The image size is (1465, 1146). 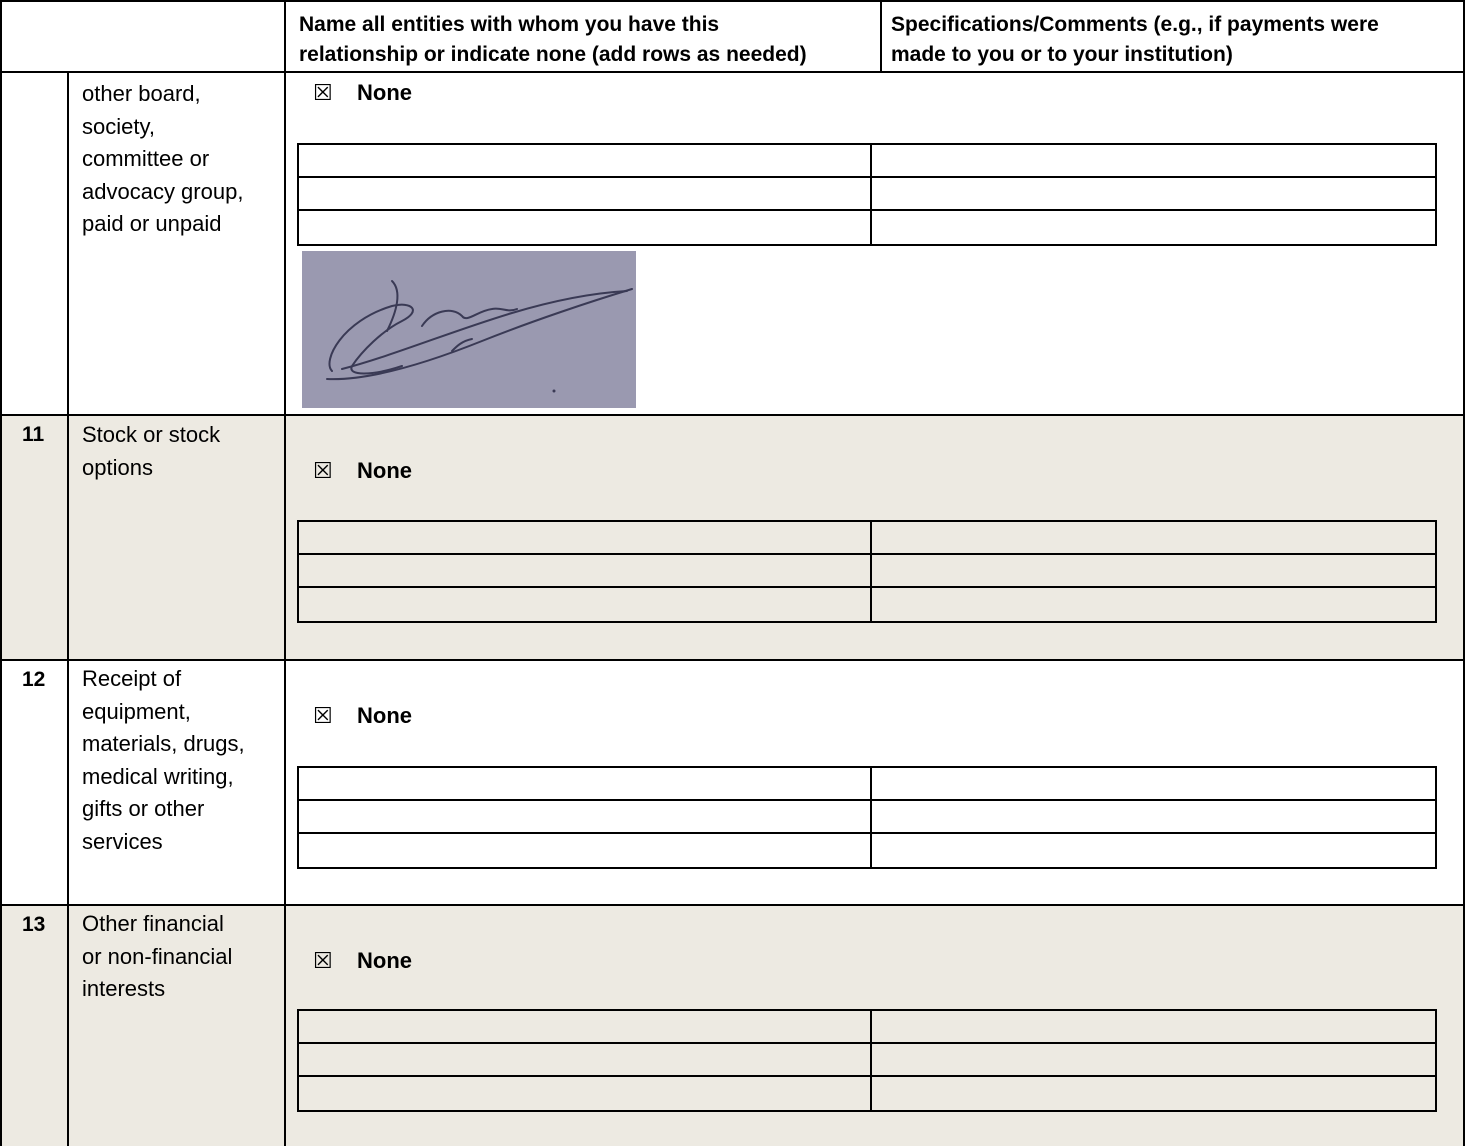 I want to click on label-line: options, so click(x=117, y=467).